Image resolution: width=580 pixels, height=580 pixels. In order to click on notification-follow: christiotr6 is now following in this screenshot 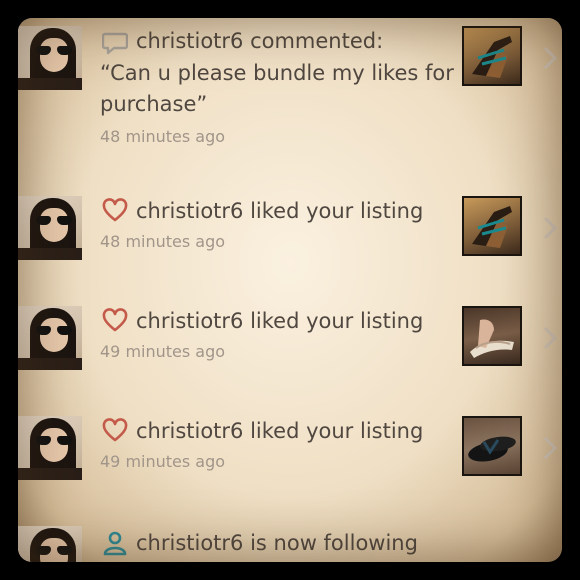, I will do `click(290, 540)`.